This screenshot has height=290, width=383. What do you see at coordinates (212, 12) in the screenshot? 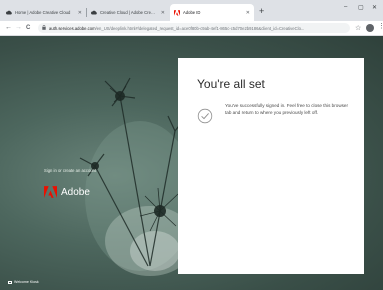
I see `tab-adobe-id: Adobe ID ✕` at bounding box center [212, 12].